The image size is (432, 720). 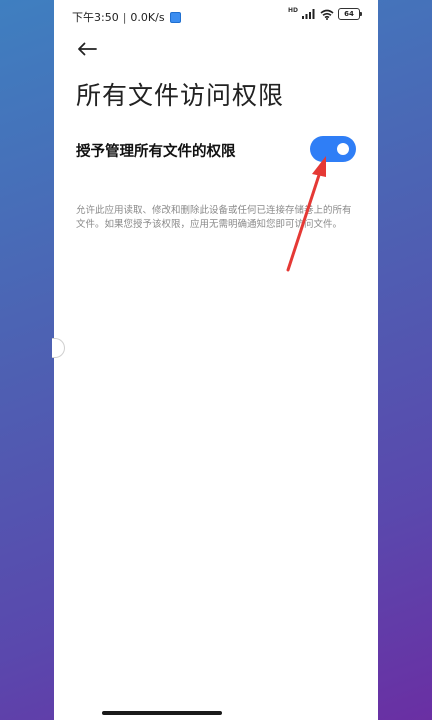 I want to click on manage-all-files-setting: 授予管理所有文件的权限, so click(x=216, y=150).